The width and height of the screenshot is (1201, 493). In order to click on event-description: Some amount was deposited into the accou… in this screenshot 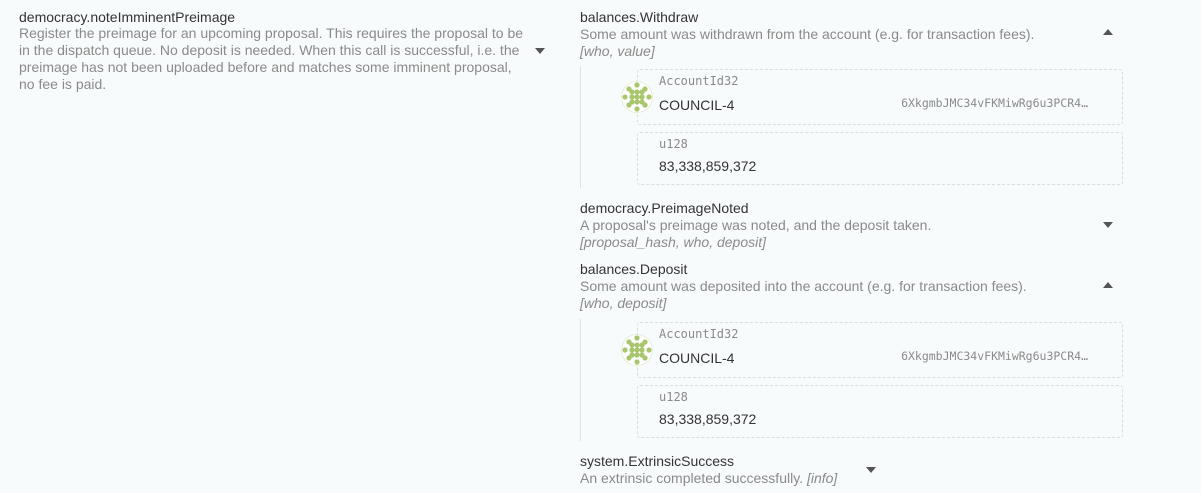, I will do `click(803, 286)`.